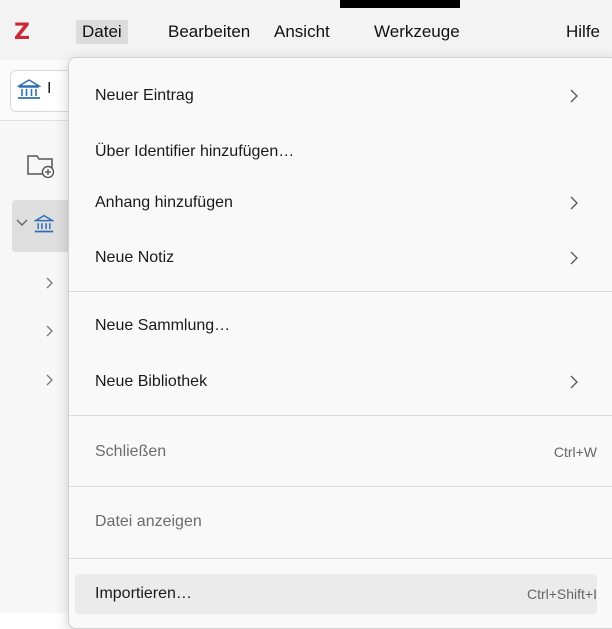 This screenshot has height=629, width=612. Describe the element at coordinates (102, 32) in the screenshot. I see `menu-datei: Datei` at that location.